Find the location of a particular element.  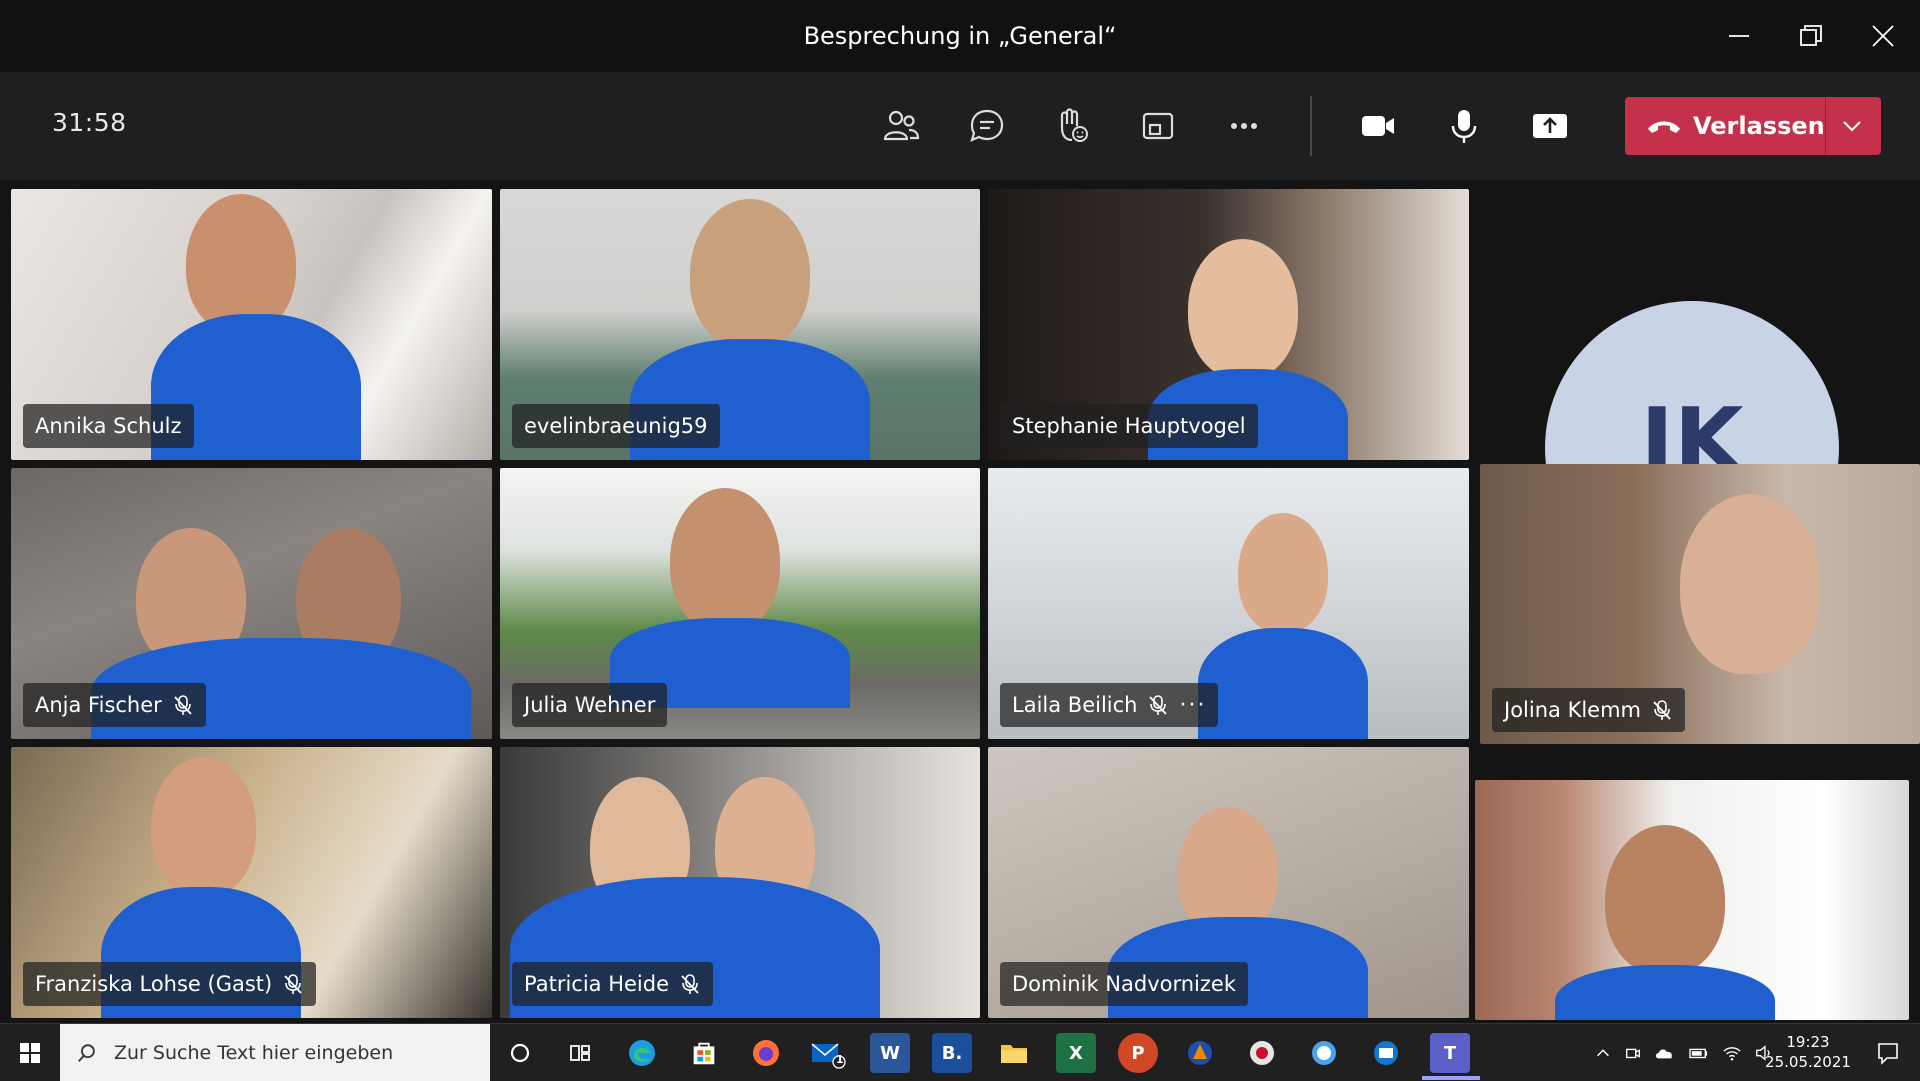

restore-icon is located at coordinates (1811, 35).